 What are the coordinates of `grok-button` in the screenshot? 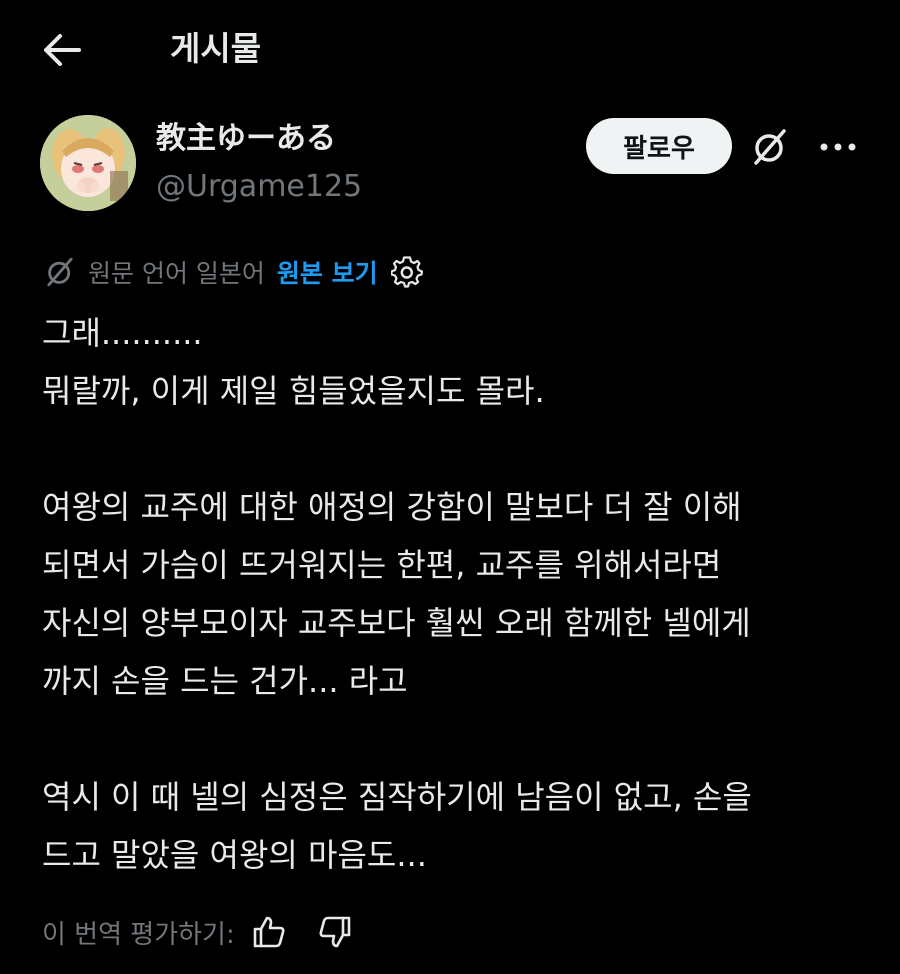 It's located at (770, 147).